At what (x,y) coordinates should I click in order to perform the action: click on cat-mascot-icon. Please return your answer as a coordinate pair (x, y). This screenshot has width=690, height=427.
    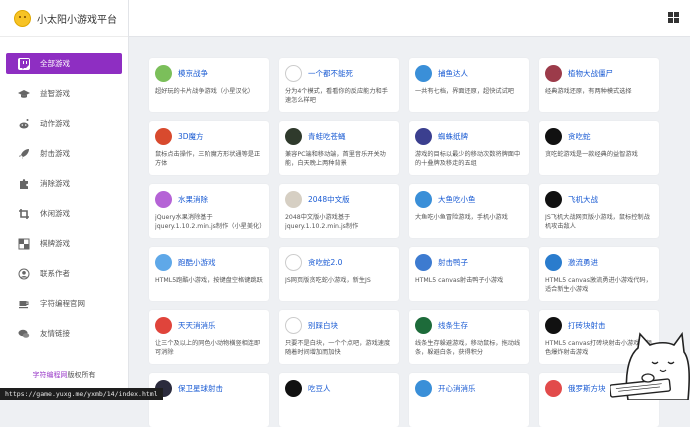
    Looking at the image, I should click on (650, 365).